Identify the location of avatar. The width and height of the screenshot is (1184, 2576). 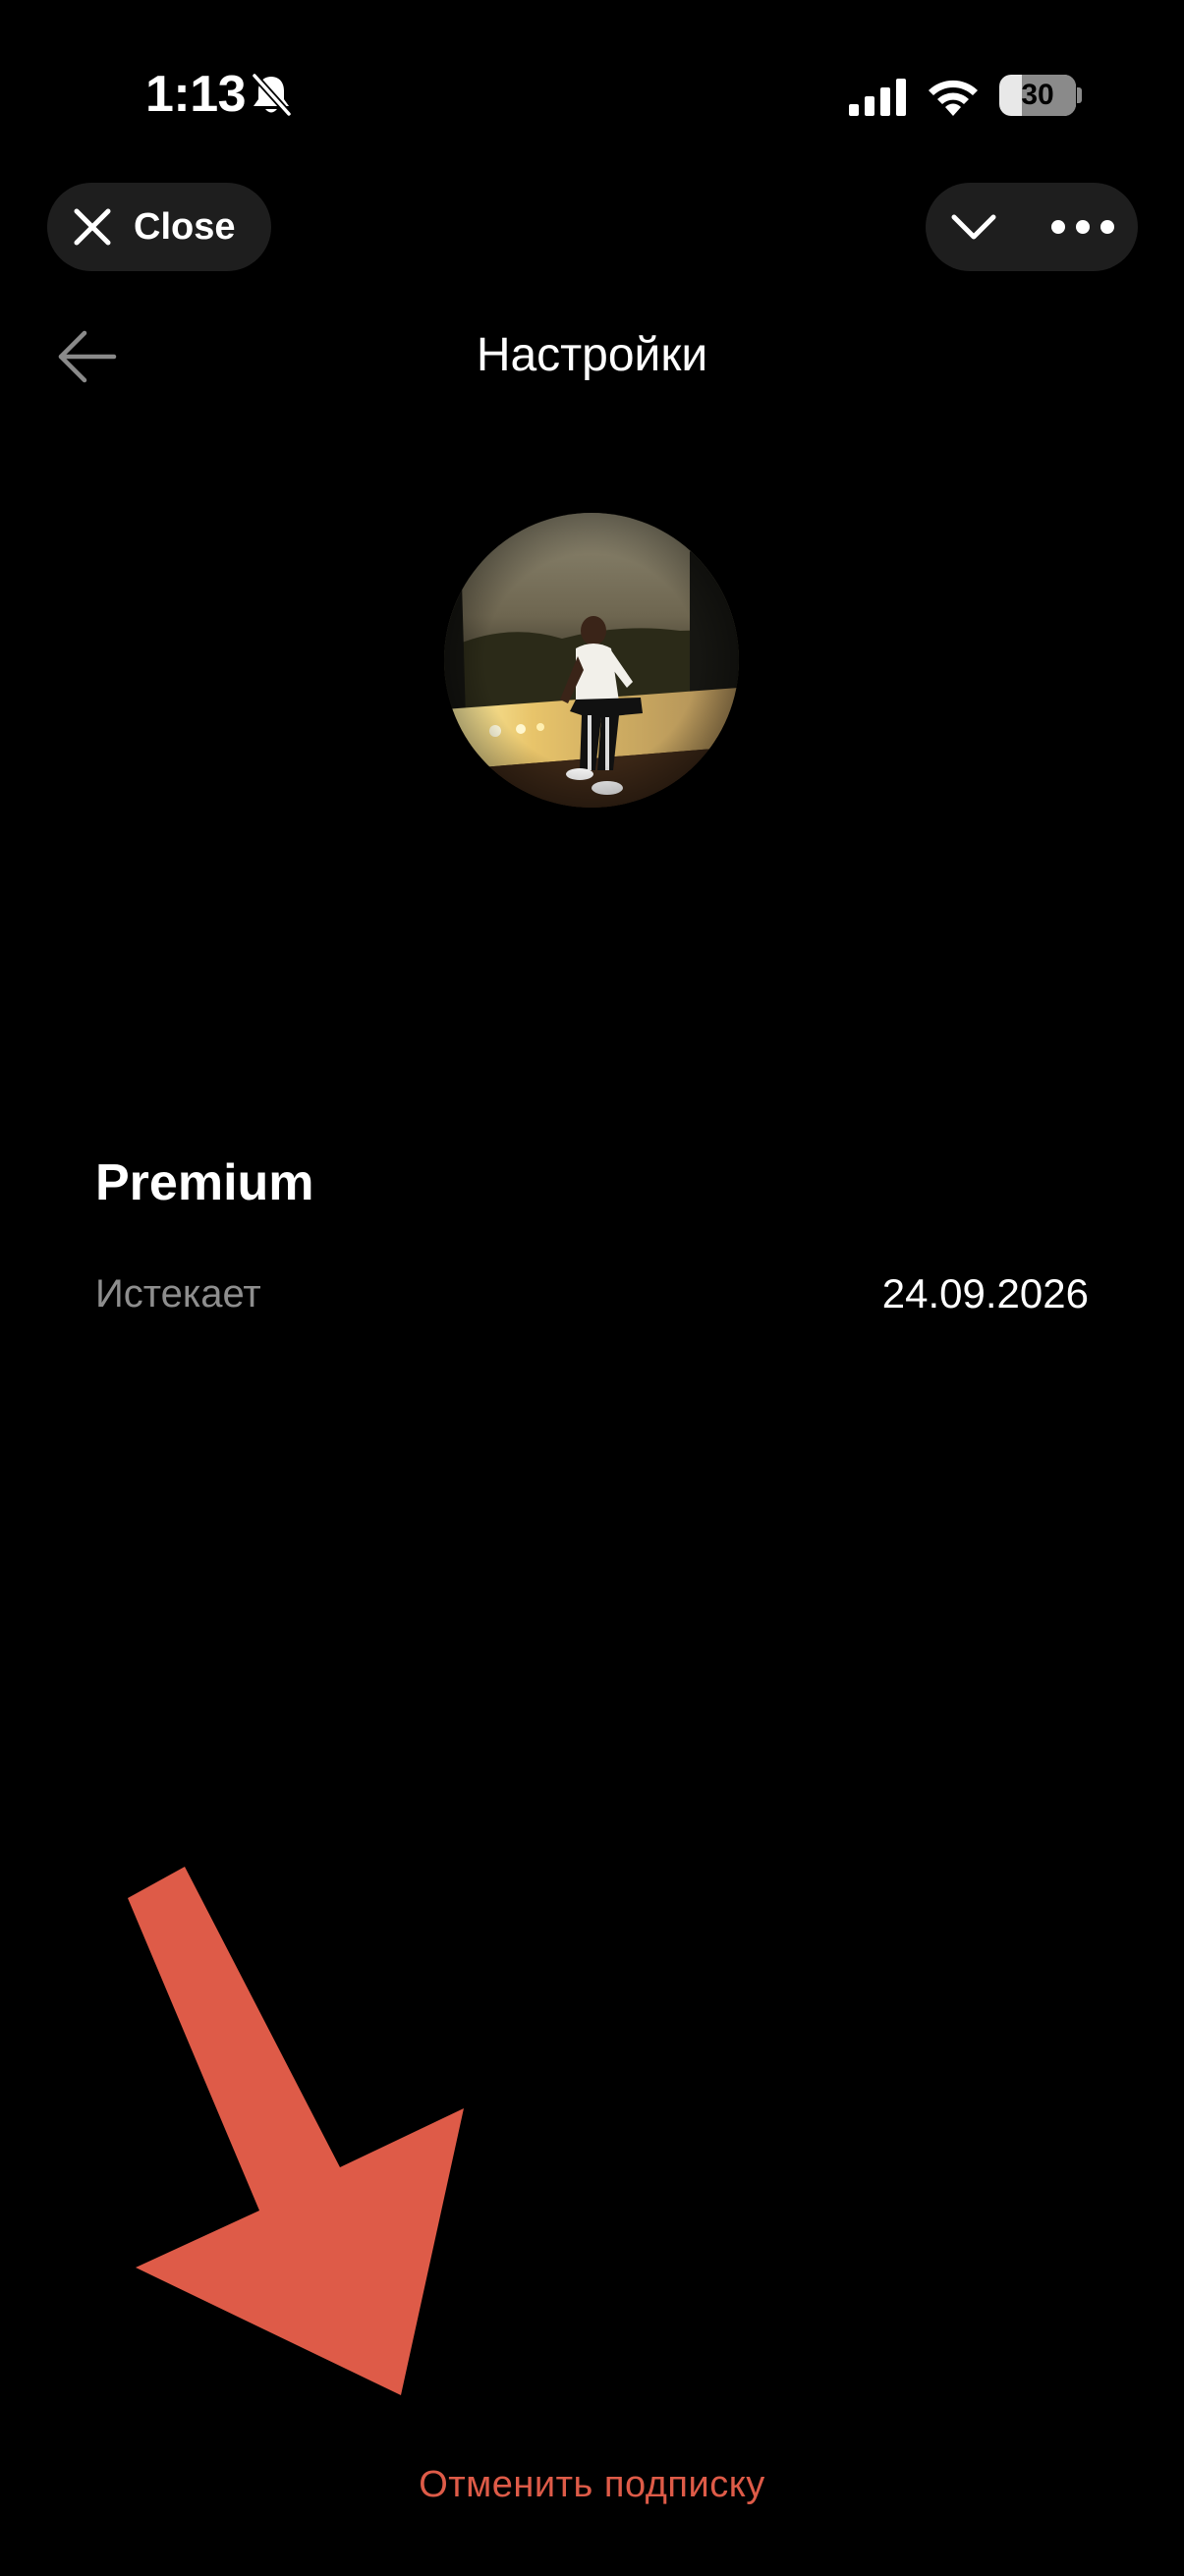
(591, 660).